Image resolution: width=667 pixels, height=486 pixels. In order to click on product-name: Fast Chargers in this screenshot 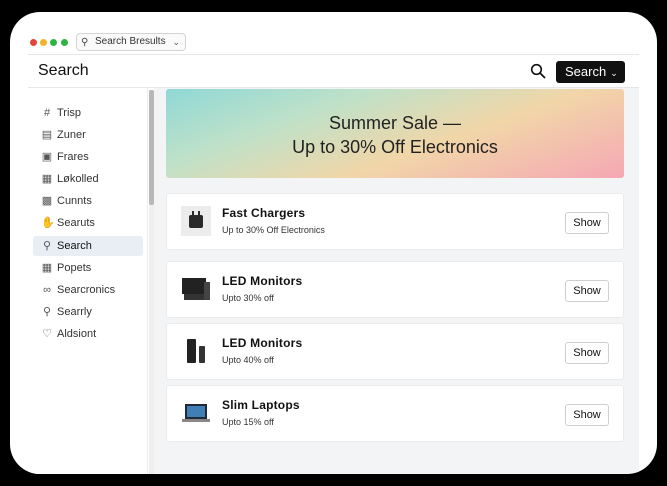, I will do `click(264, 213)`.